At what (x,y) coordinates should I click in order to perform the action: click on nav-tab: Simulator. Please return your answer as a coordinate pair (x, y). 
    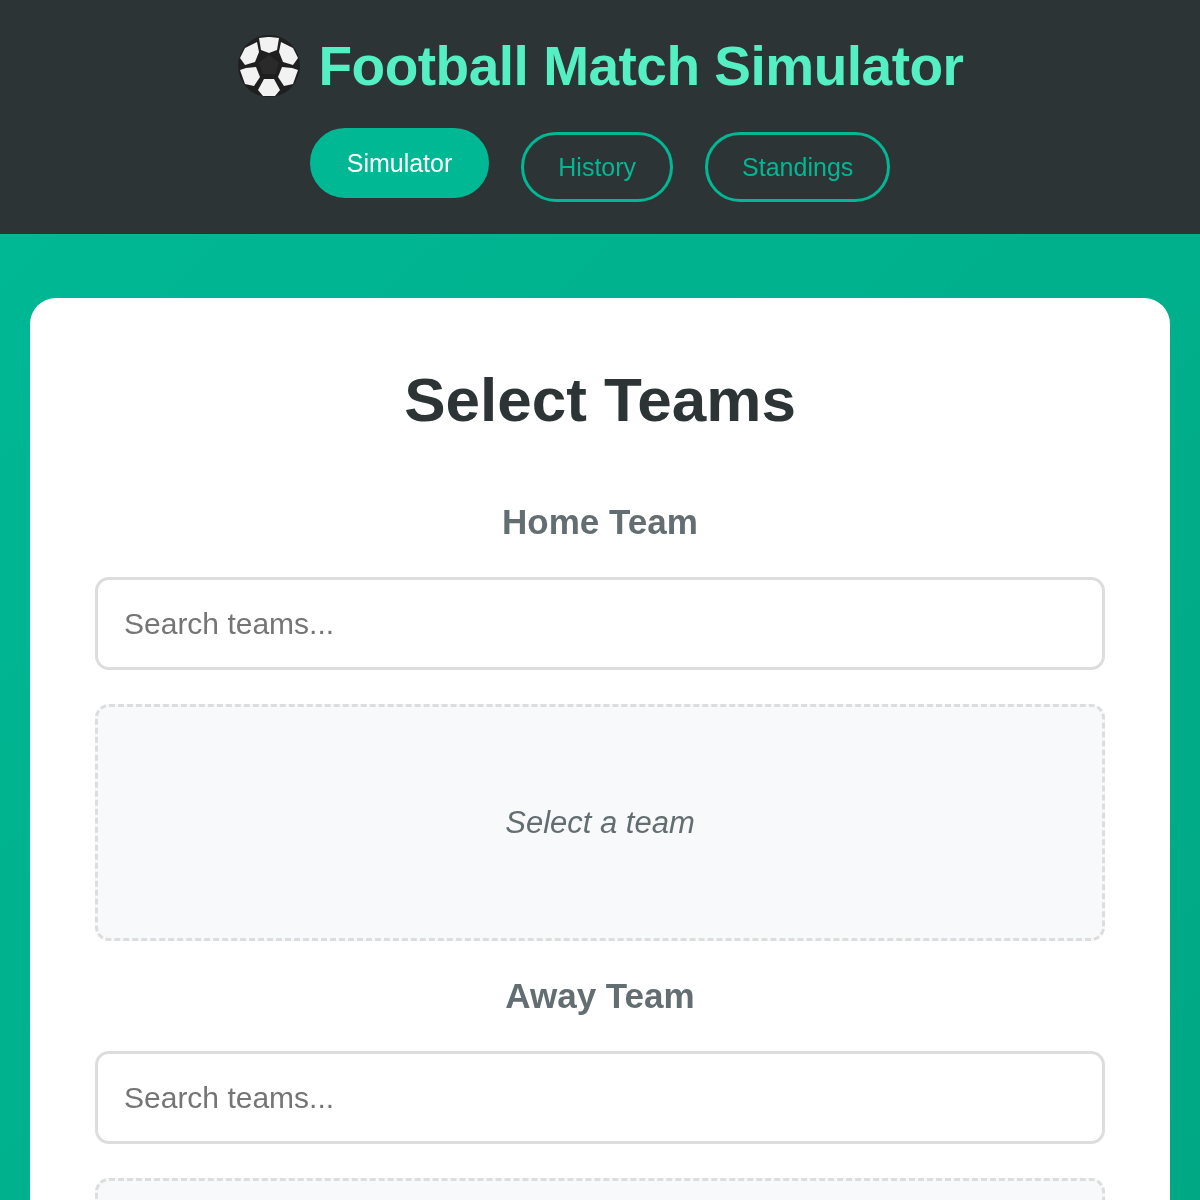
    Looking at the image, I should click on (399, 163).